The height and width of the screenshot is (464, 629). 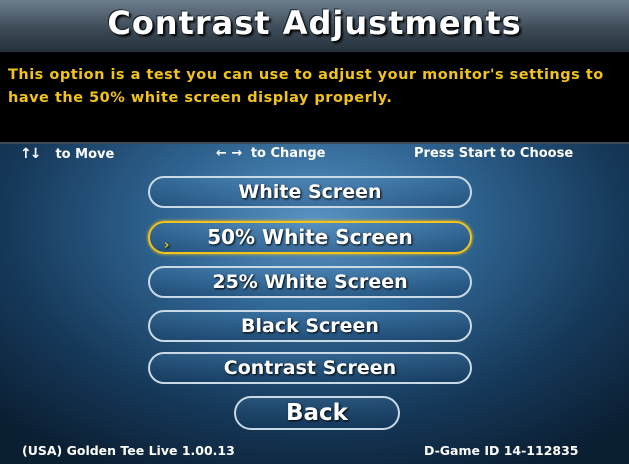 I want to click on move-instruction: ↑↓ to Move, so click(x=67, y=154).